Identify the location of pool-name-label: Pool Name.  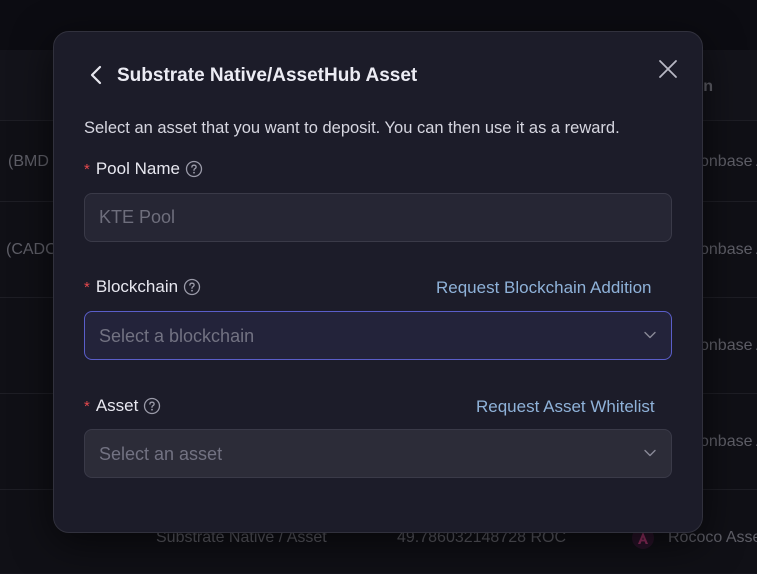
(137, 168).